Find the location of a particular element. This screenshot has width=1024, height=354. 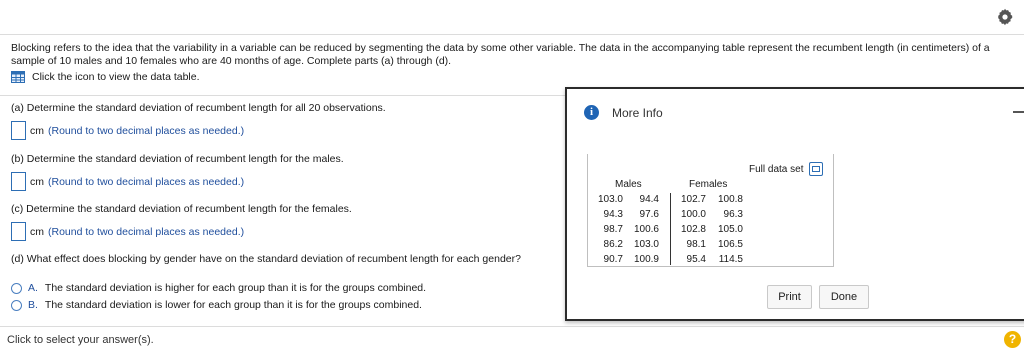

print-button: Print is located at coordinates (789, 297).